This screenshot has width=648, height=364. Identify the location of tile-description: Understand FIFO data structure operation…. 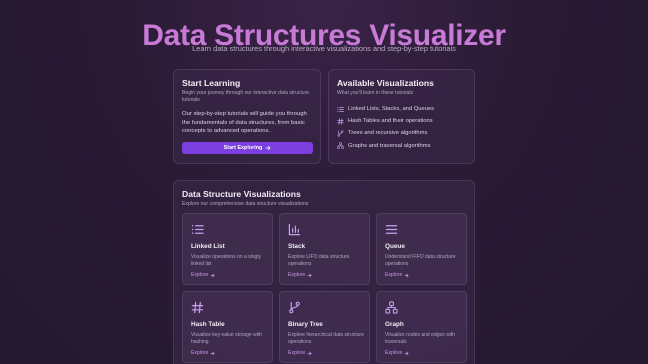
(420, 260).